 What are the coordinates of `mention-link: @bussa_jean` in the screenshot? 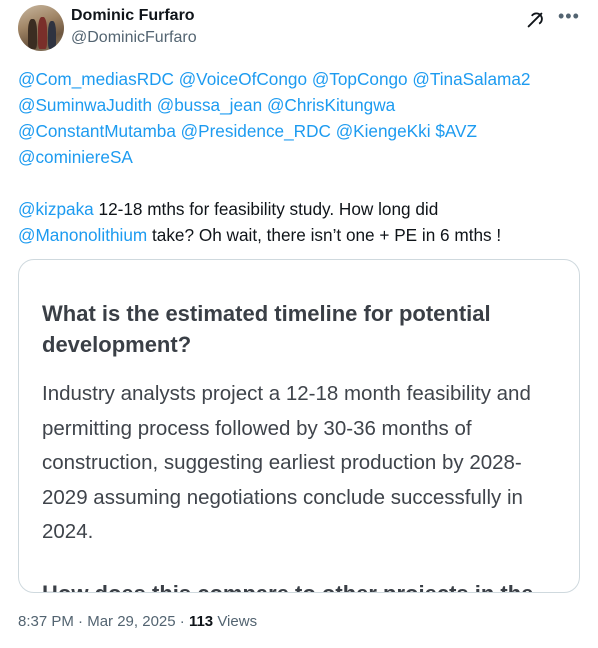 It's located at (209, 105).